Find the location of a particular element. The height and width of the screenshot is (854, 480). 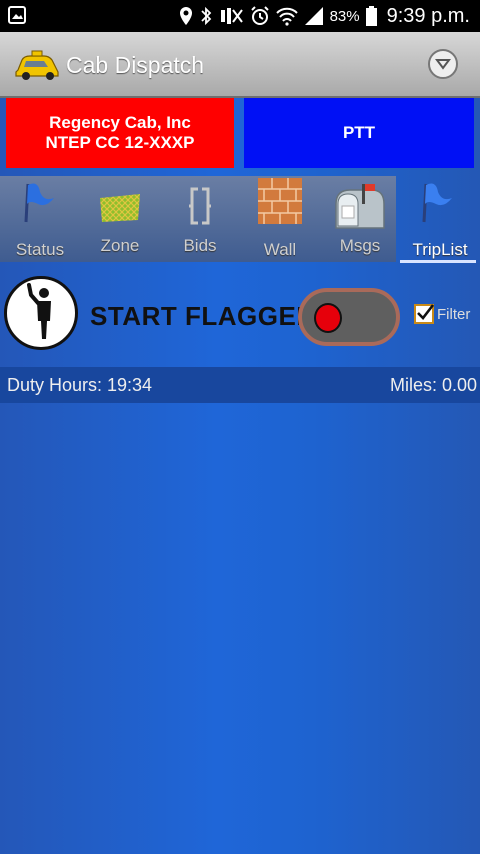

tab-triplist: TripList is located at coordinates (440, 219).